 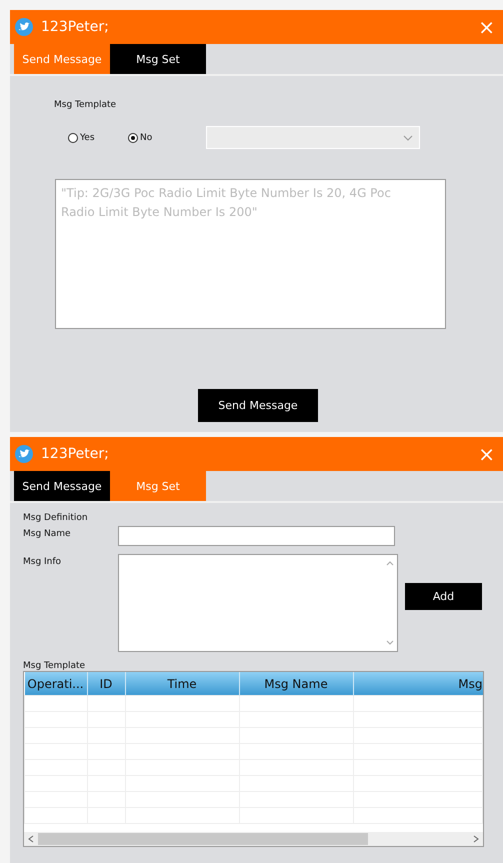 What do you see at coordinates (158, 59) in the screenshot?
I see `tab: Msg Set` at bounding box center [158, 59].